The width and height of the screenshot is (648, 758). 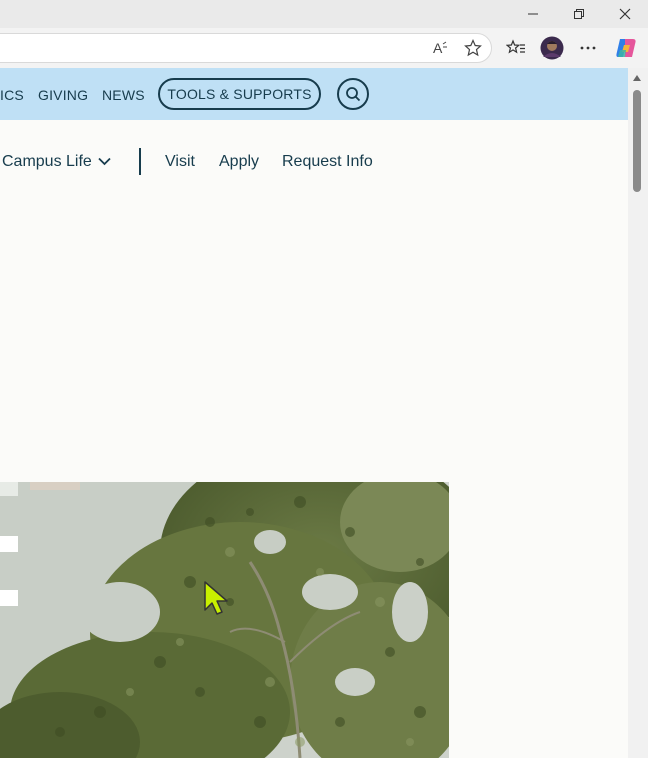 What do you see at coordinates (246, 48) in the screenshot?
I see `address-bar: A` at bounding box center [246, 48].